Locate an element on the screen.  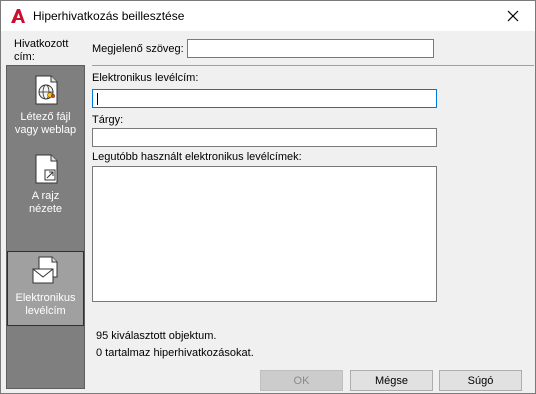
email-label: Elektronikus levélcím: is located at coordinates (145, 78).